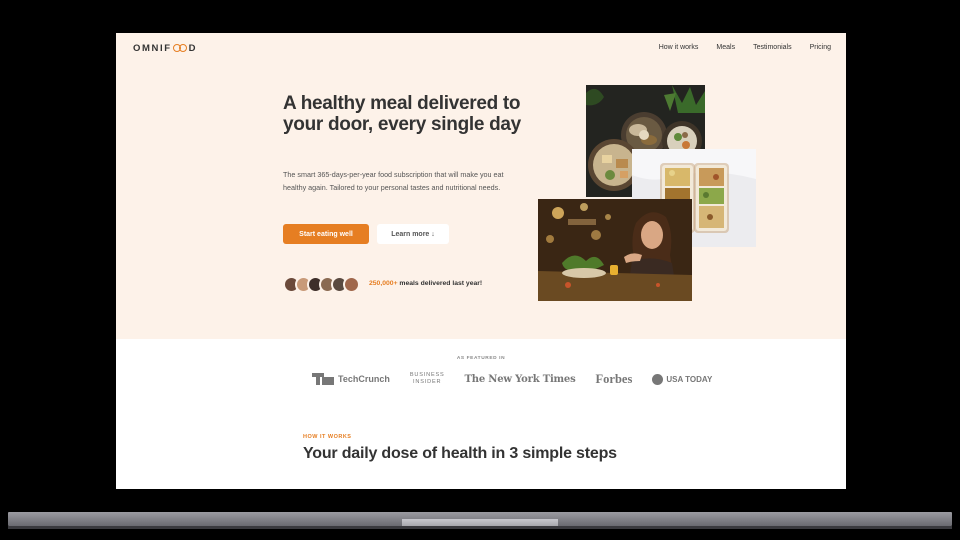 The width and height of the screenshot is (960, 540). I want to click on laptop-base-notch, so click(480, 522).